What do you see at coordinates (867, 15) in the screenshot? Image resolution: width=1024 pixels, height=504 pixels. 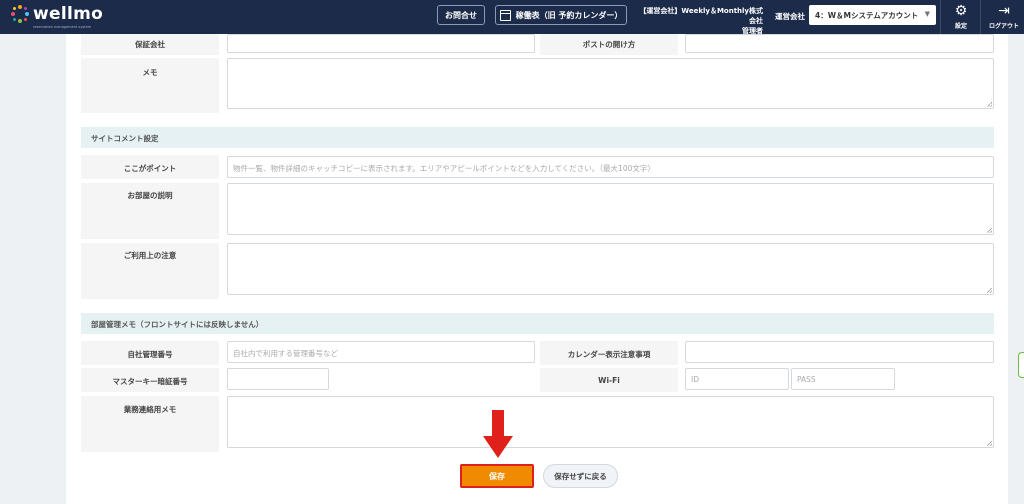 I see `operator-select-value: 4：W＆Mシステムアカウント` at bounding box center [867, 15].